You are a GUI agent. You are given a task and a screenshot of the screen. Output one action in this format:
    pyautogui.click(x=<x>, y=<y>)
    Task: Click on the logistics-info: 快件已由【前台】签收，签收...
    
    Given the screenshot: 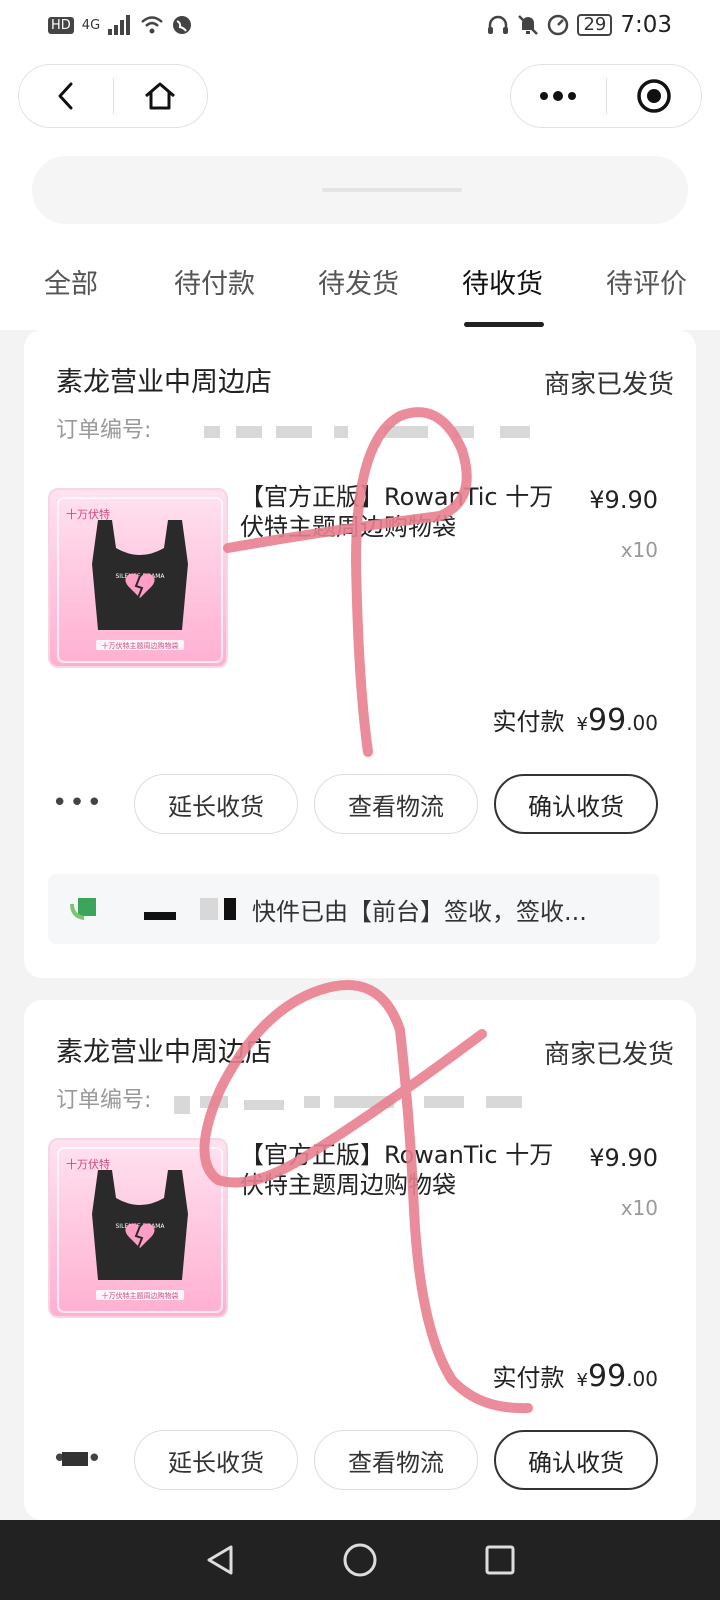 What is the action you would take?
    pyautogui.click(x=354, y=909)
    